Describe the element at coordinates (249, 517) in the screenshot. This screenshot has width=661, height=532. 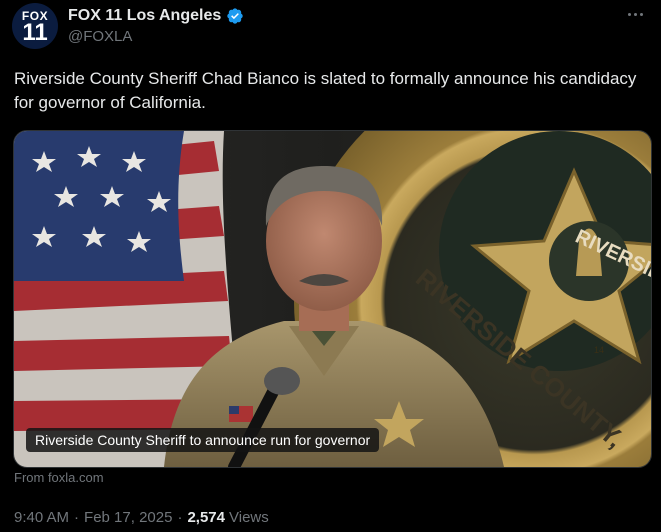
I see `views-label: Views` at that location.